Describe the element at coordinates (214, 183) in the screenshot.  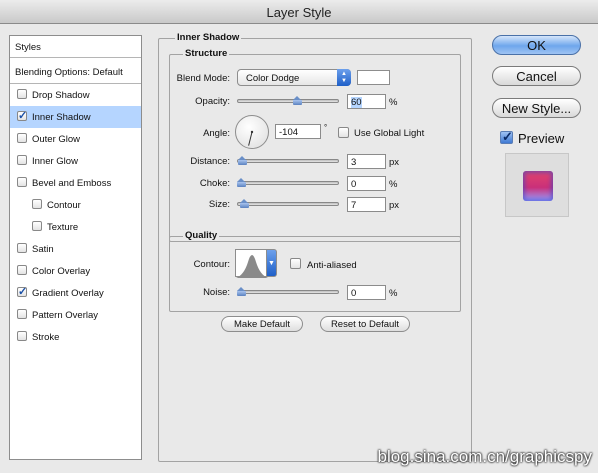
I see `choke-label: Choke:` at that location.